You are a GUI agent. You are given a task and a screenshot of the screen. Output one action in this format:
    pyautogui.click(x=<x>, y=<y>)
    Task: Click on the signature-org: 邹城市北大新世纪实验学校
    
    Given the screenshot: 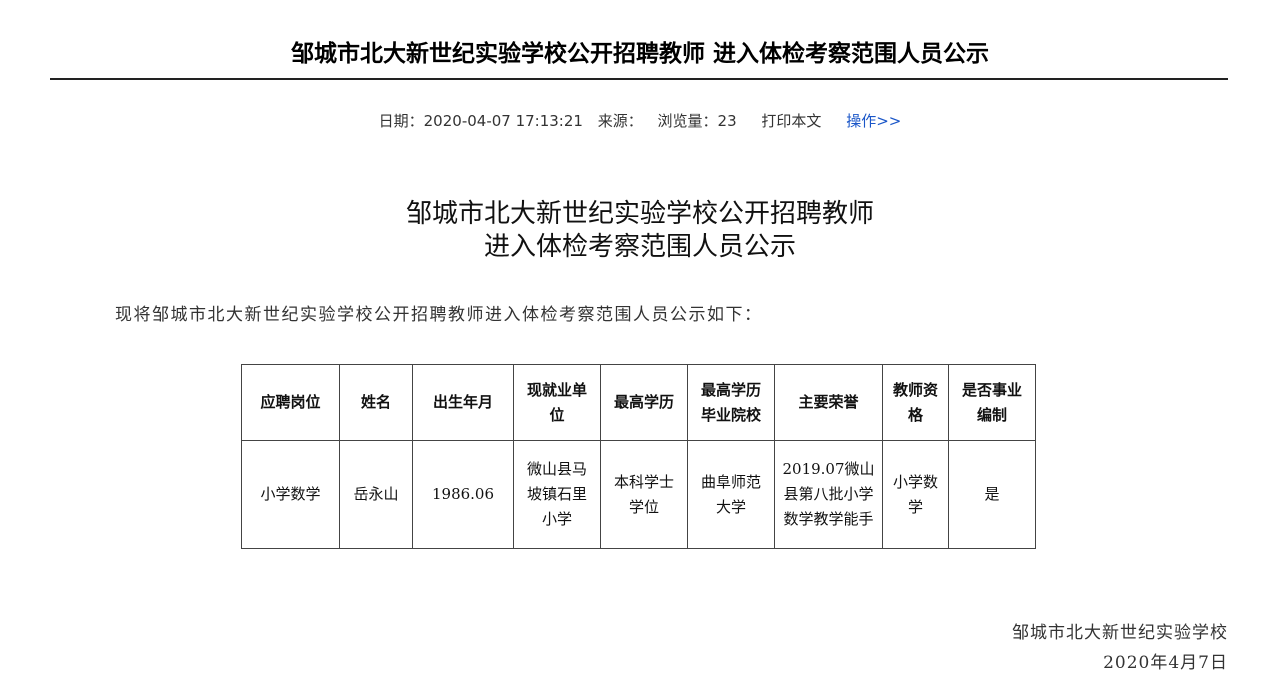 What is the action you would take?
    pyautogui.click(x=1120, y=633)
    